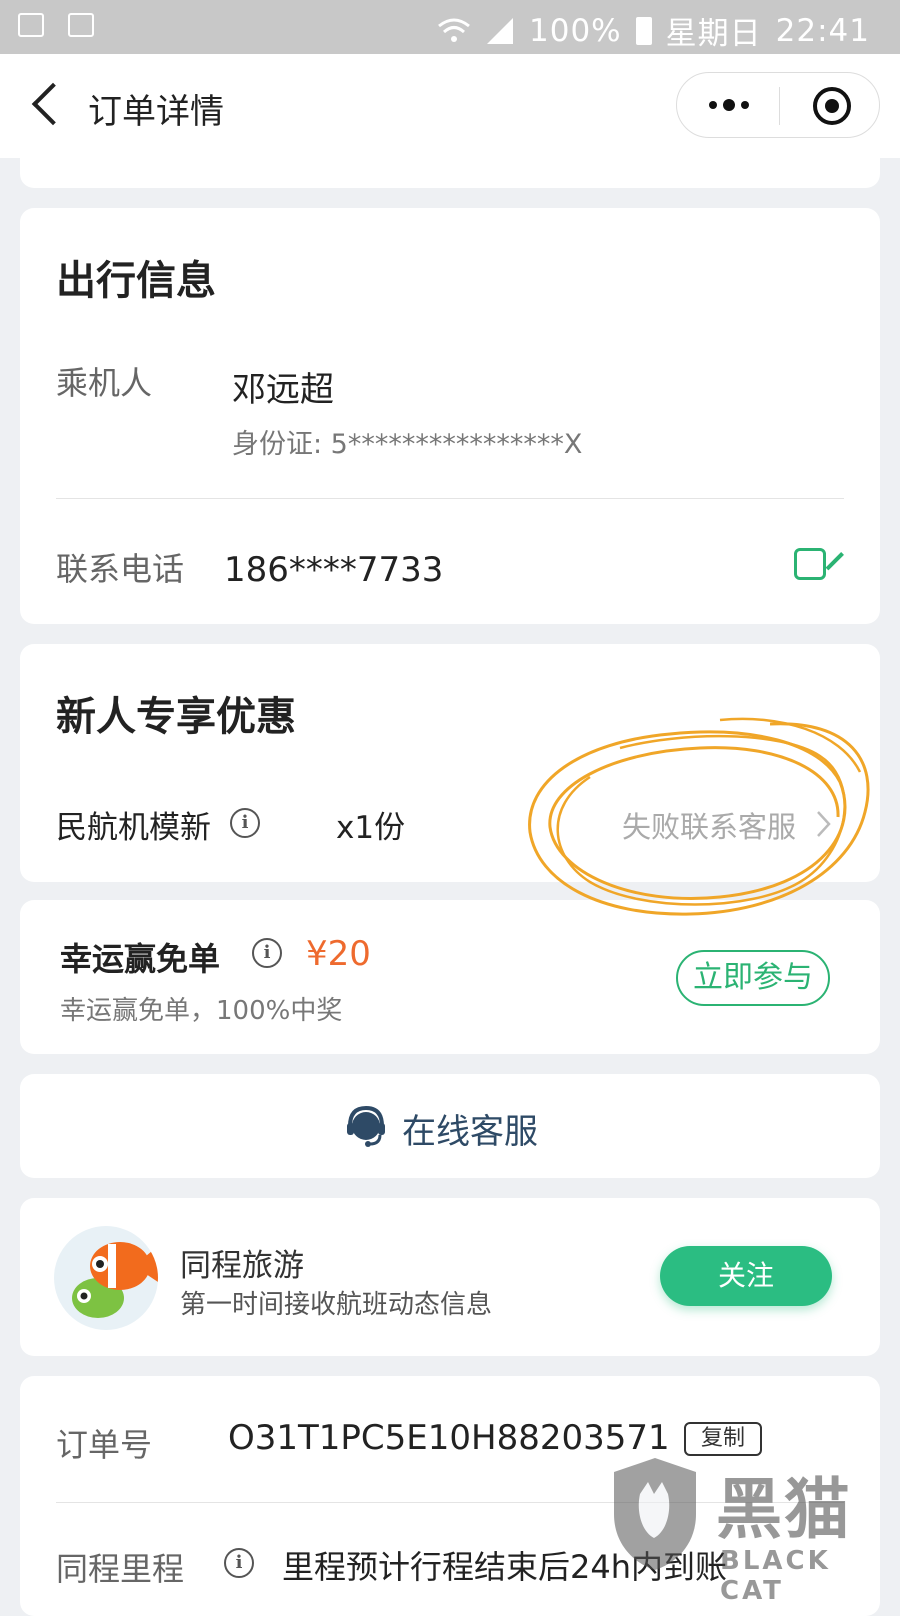 The image size is (900, 1616). Describe the element at coordinates (407, 444) in the screenshot. I see `passenger-id: 身份证: 5****************X` at that location.